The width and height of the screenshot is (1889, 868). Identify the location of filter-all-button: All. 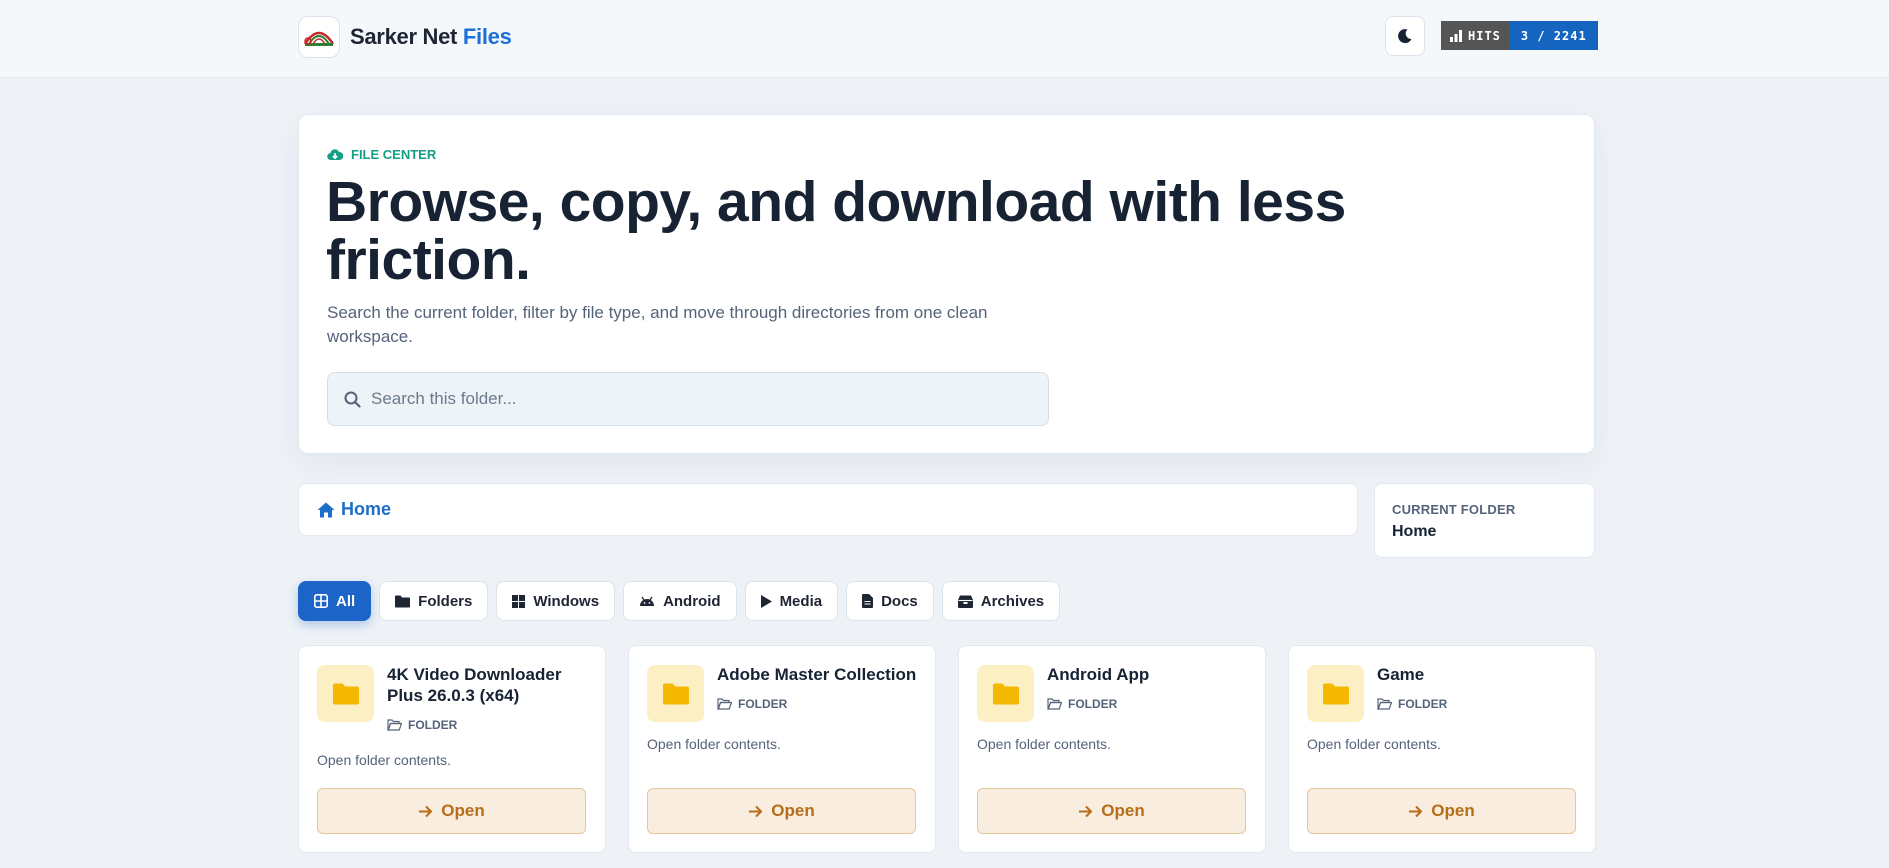
(335, 601).